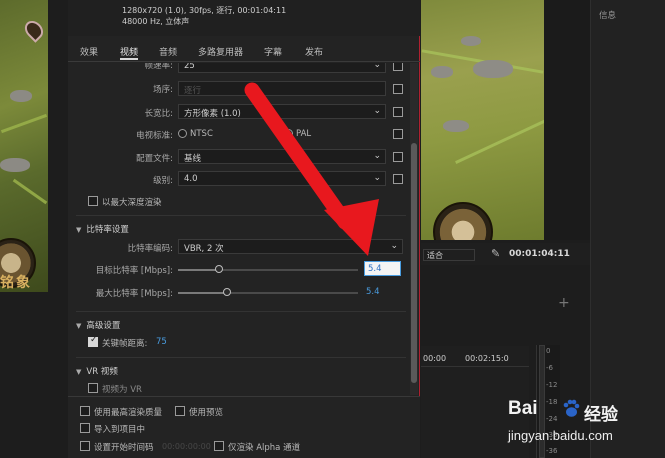 The width and height of the screenshot is (665, 458). What do you see at coordinates (505, 254) in the screenshot?
I see `monitor-controls: 适合 ✎ 00:01:04:11` at bounding box center [505, 254].